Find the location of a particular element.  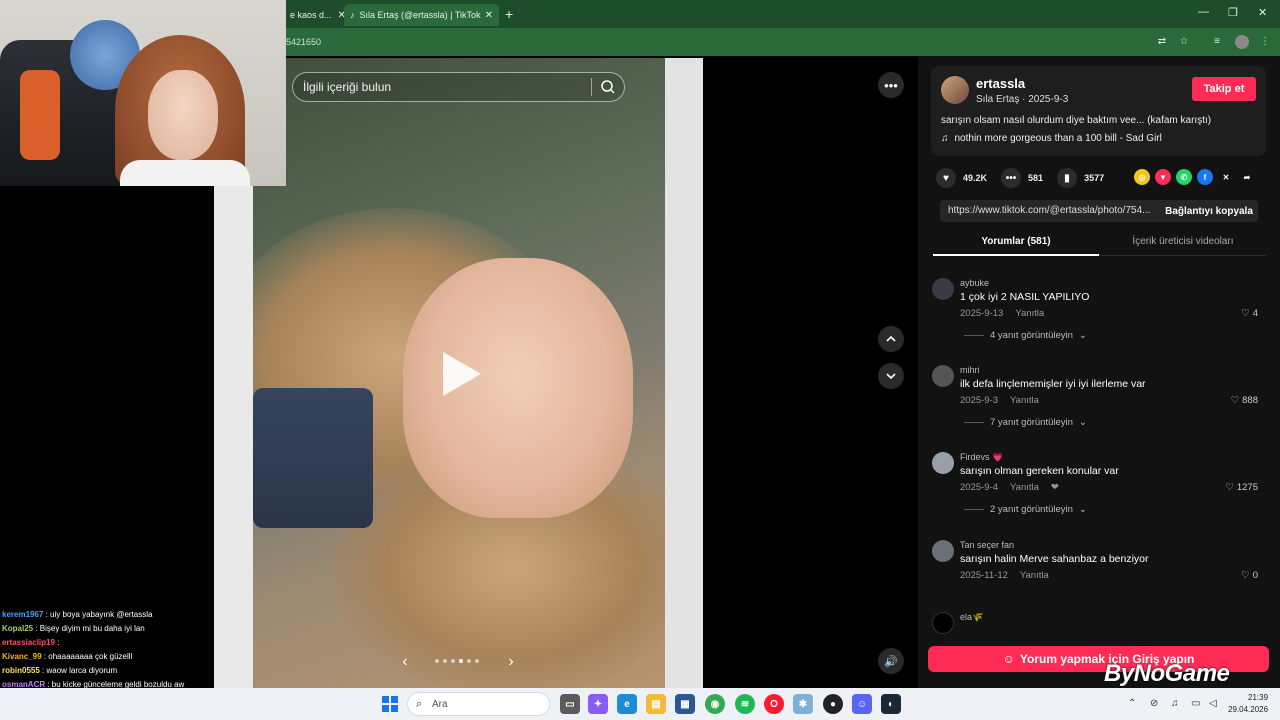

chat-username: kerem1967 is located at coordinates (22, 614).